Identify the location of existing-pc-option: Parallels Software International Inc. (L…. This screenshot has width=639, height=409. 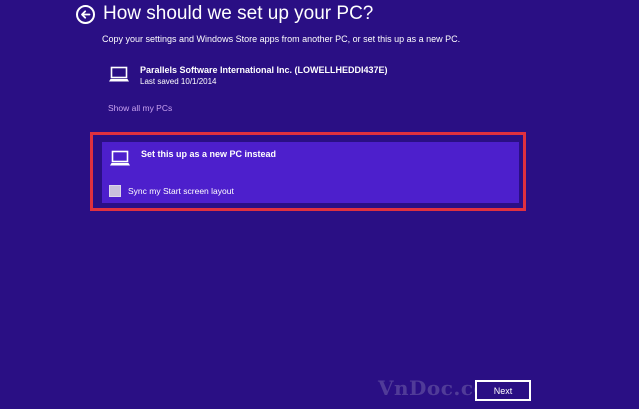
(263, 77).